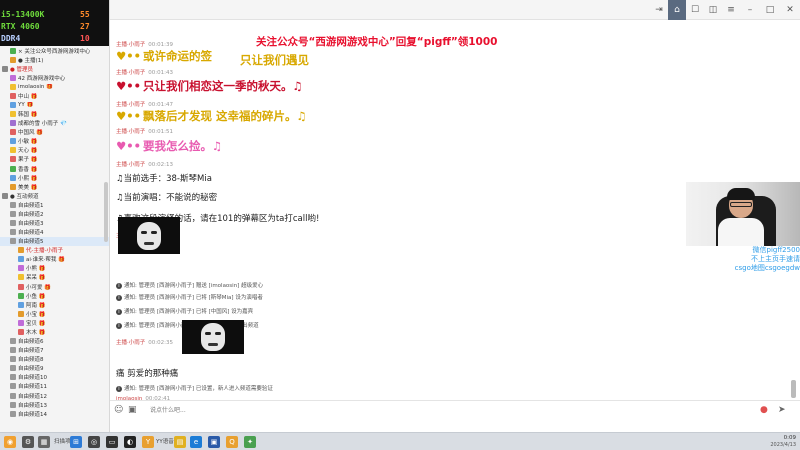 The width and height of the screenshot is (800, 450). What do you see at coordinates (54, 395) in the screenshot?
I see `channel-tree-item: 自由频道12` at bounding box center [54, 395].